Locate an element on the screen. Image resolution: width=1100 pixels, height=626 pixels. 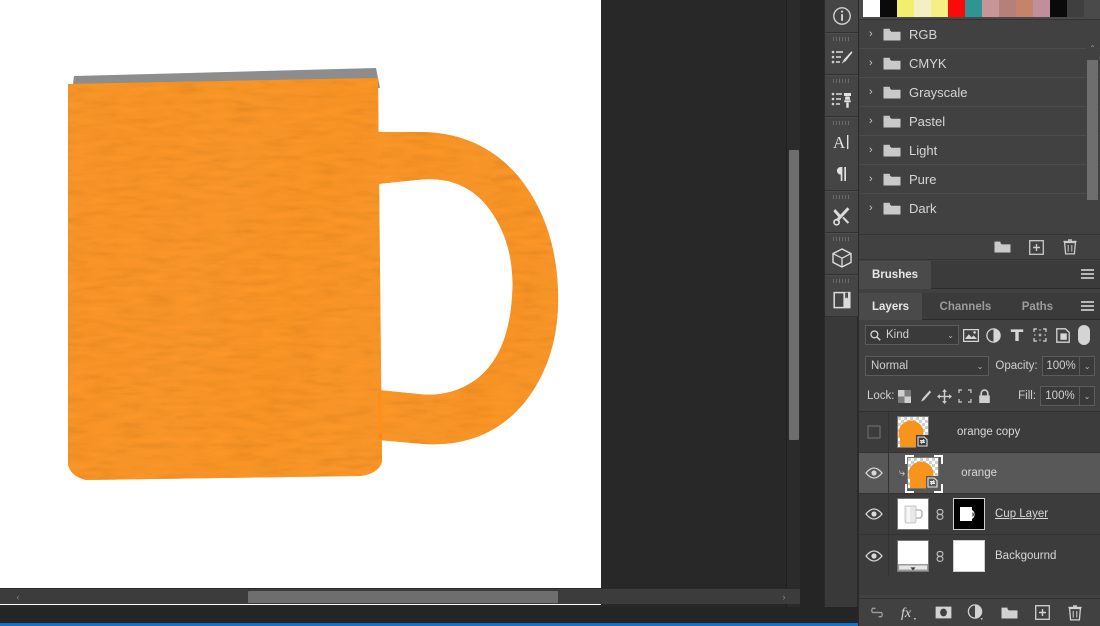
link-layers-button is located at coordinates (877, 613).